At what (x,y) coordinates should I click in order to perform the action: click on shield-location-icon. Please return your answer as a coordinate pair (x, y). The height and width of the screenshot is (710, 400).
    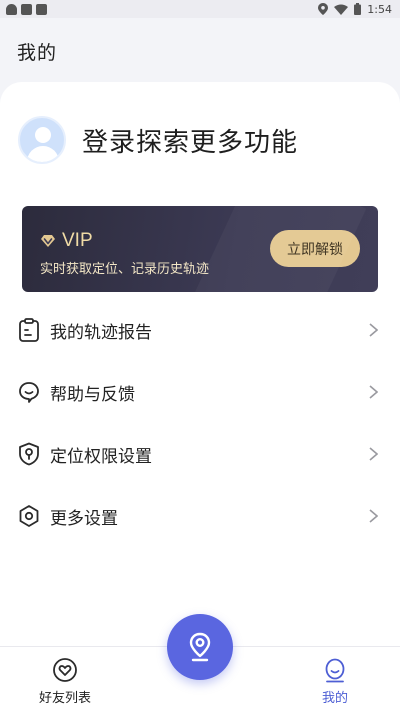
    Looking at the image, I should click on (29, 454).